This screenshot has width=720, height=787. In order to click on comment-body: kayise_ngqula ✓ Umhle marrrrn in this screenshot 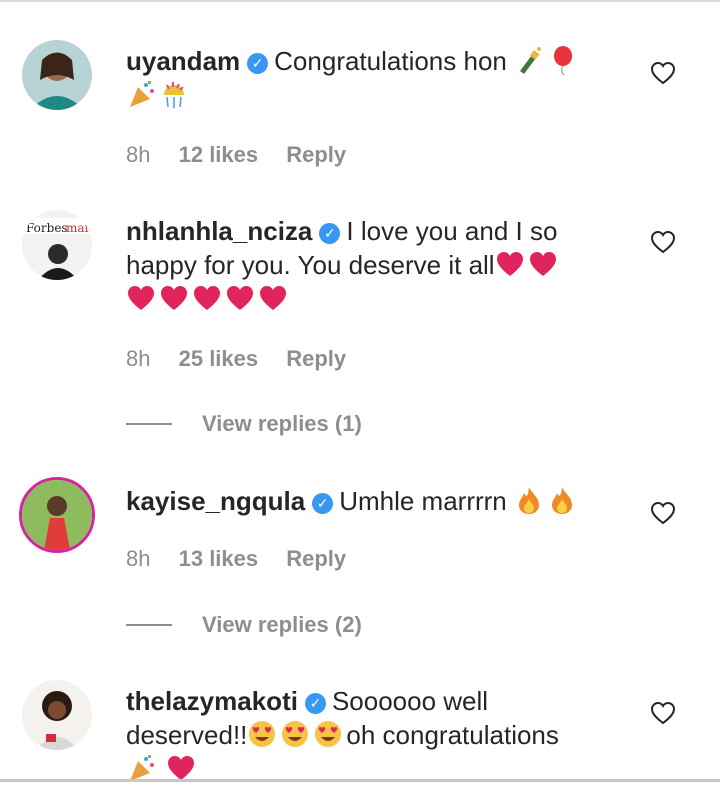, I will do `click(381, 501)`.